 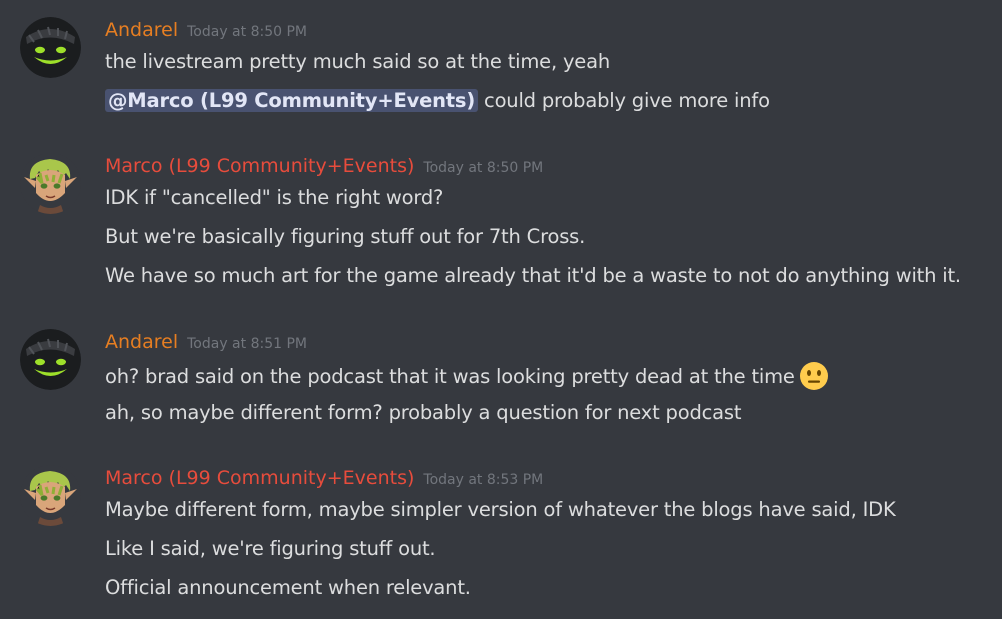 I want to click on timestamp: Today at 8:51 PM, so click(x=247, y=344).